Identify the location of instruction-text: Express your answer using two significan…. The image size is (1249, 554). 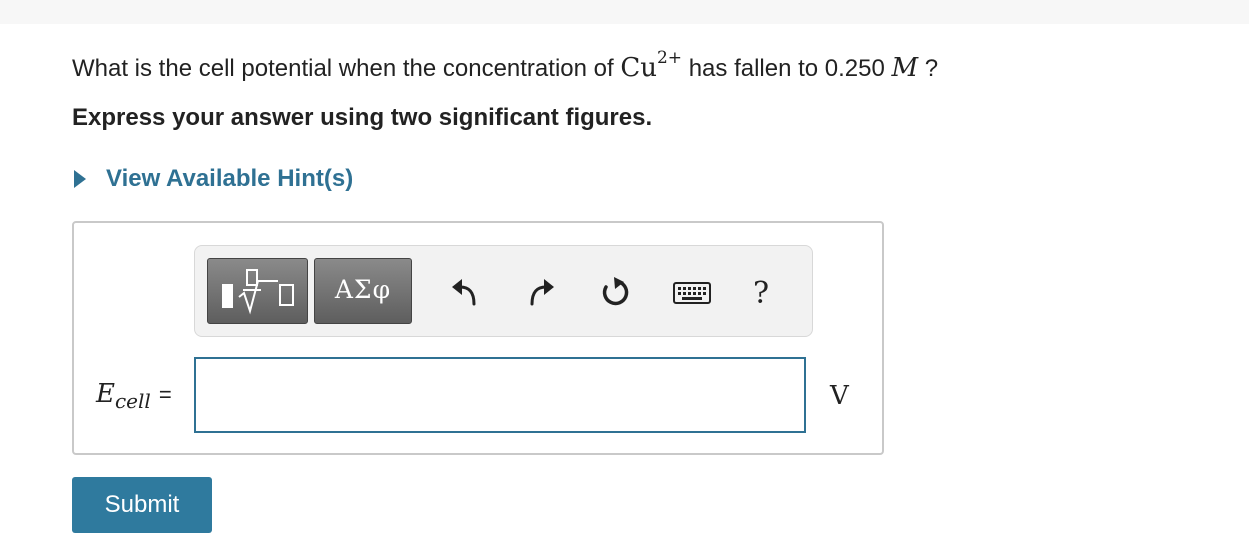
(362, 117).